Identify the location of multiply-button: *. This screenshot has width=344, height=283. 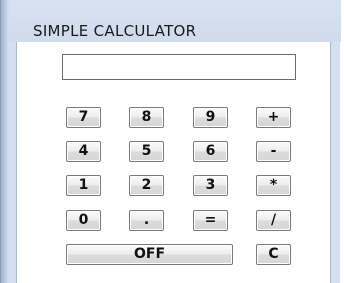
(273, 185).